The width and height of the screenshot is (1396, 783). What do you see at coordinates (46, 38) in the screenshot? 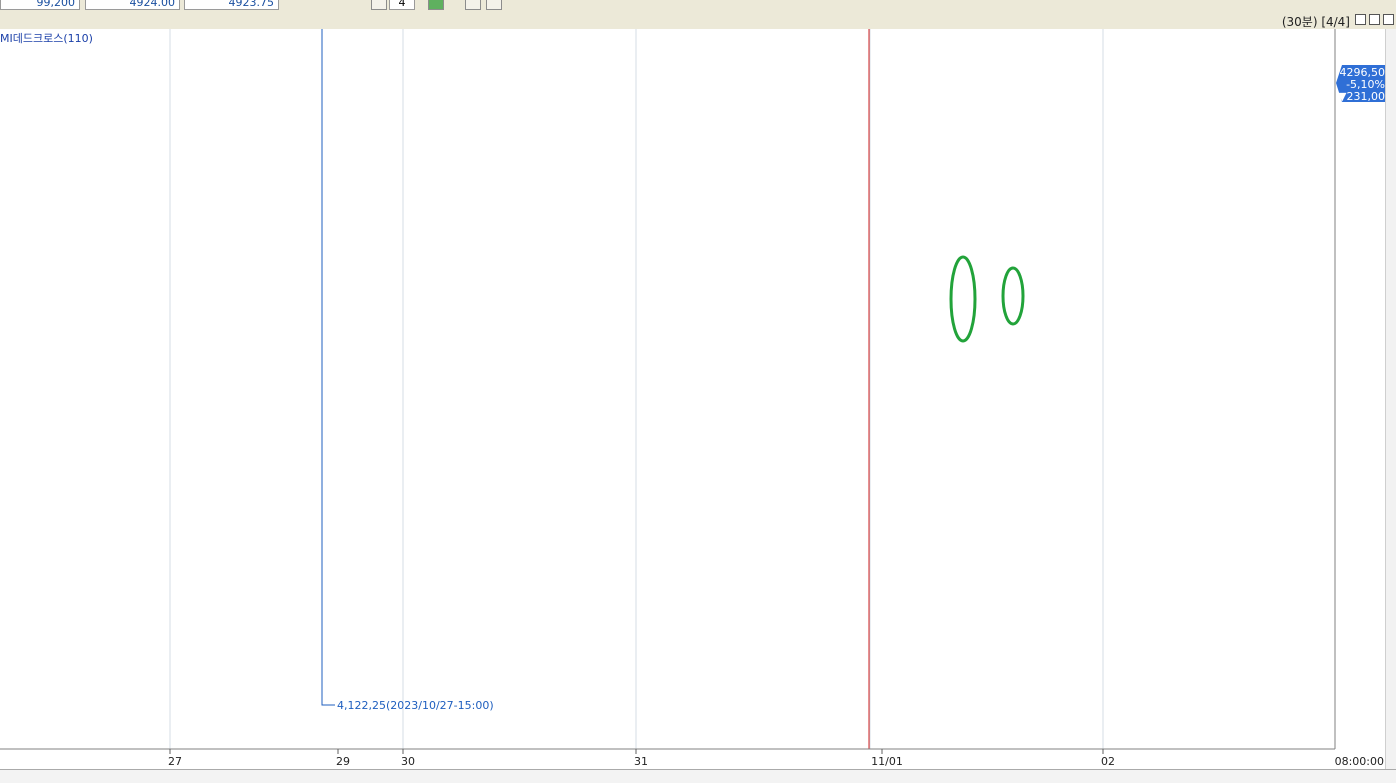
I see `indicator-name: MI데드크로스(110)` at bounding box center [46, 38].